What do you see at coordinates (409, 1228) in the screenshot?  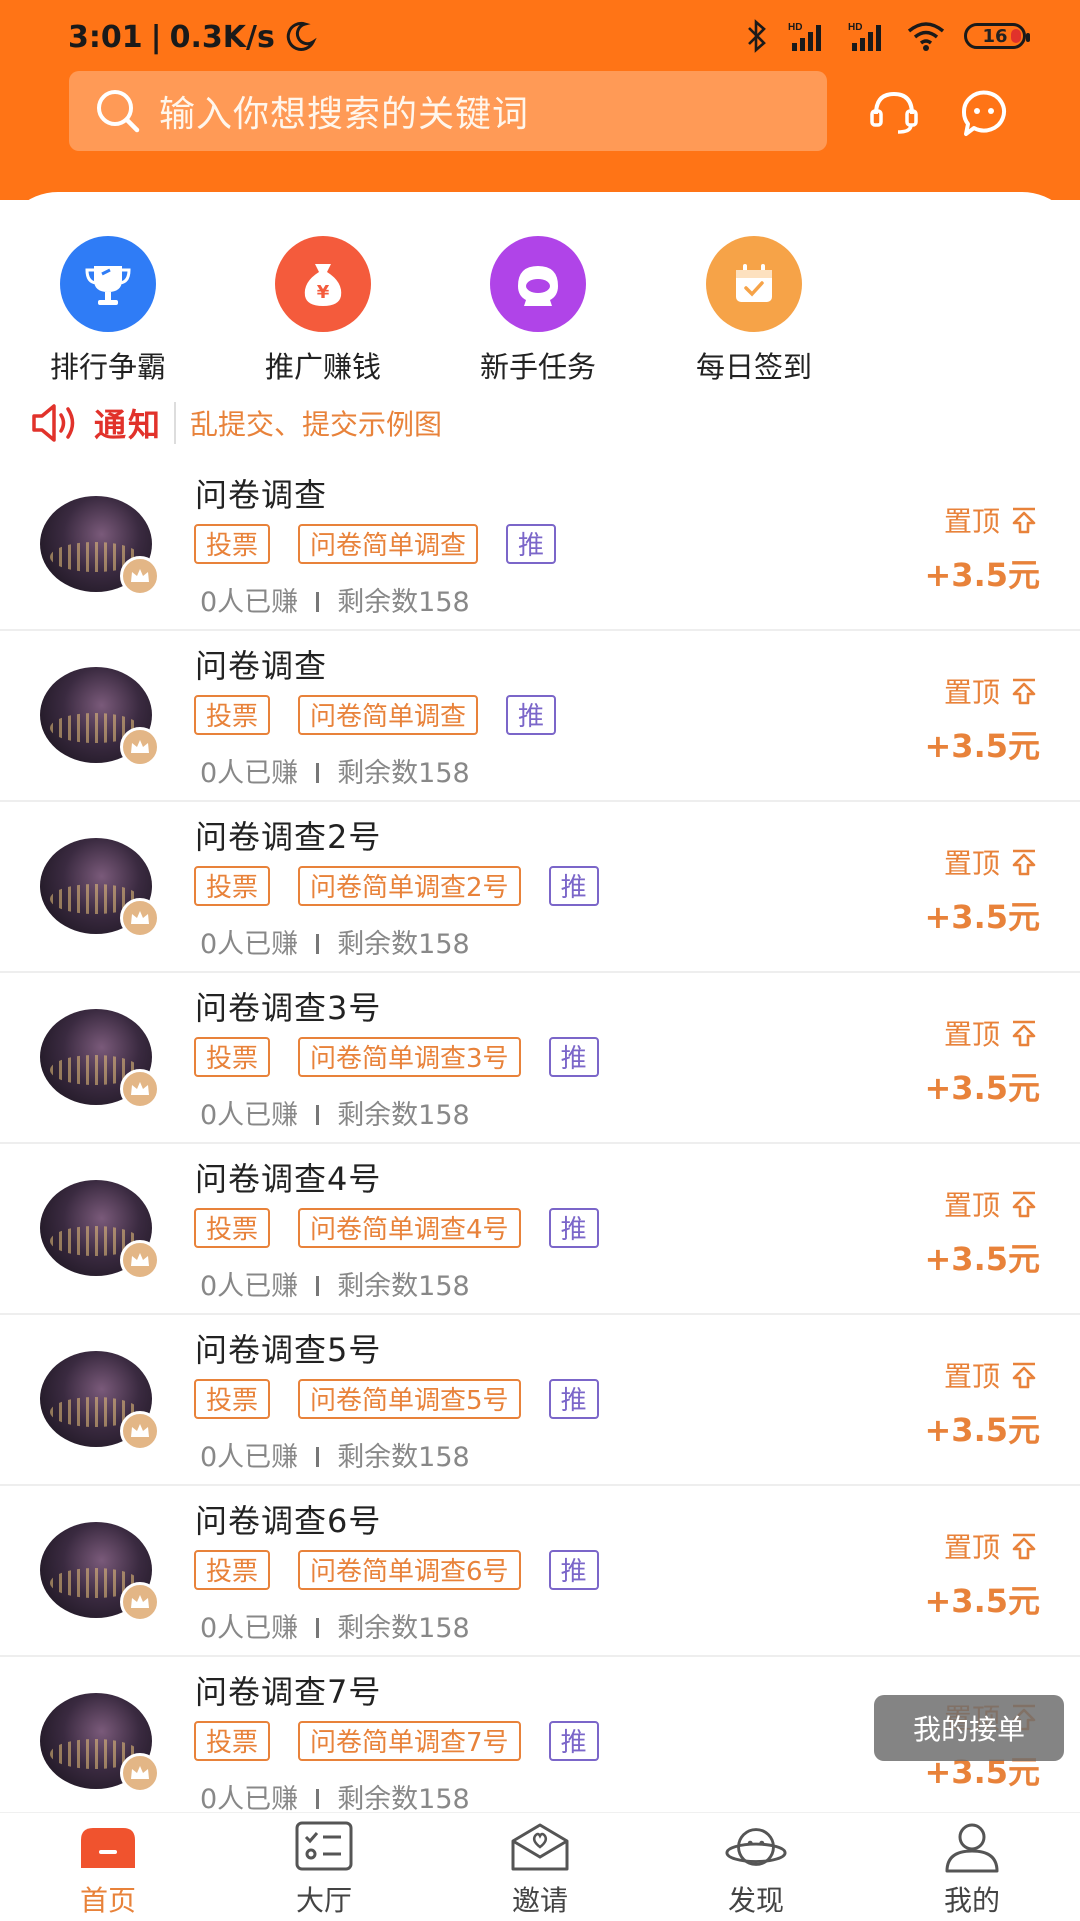 I see `task-tag-name: 问卷简单调查4号` at bounding box center [409, 1228].